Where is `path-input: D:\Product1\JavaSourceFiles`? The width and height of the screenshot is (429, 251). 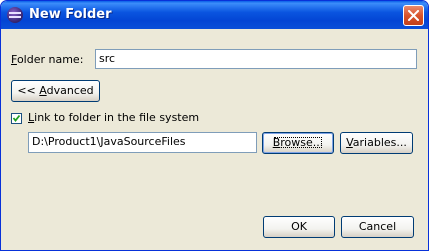
path-input: D:\Product1\JavaSourceFiles is located at coordinates (142, 142).